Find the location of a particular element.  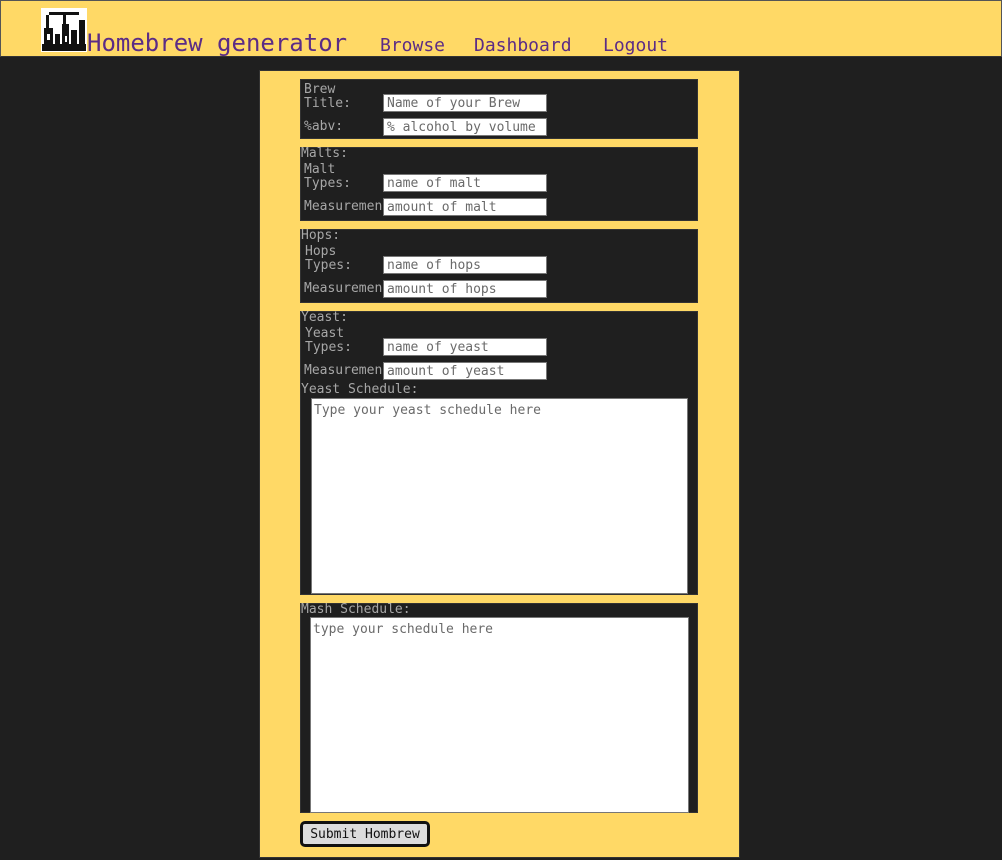

brewery-logo-icon is located at coordinates (64, 30).